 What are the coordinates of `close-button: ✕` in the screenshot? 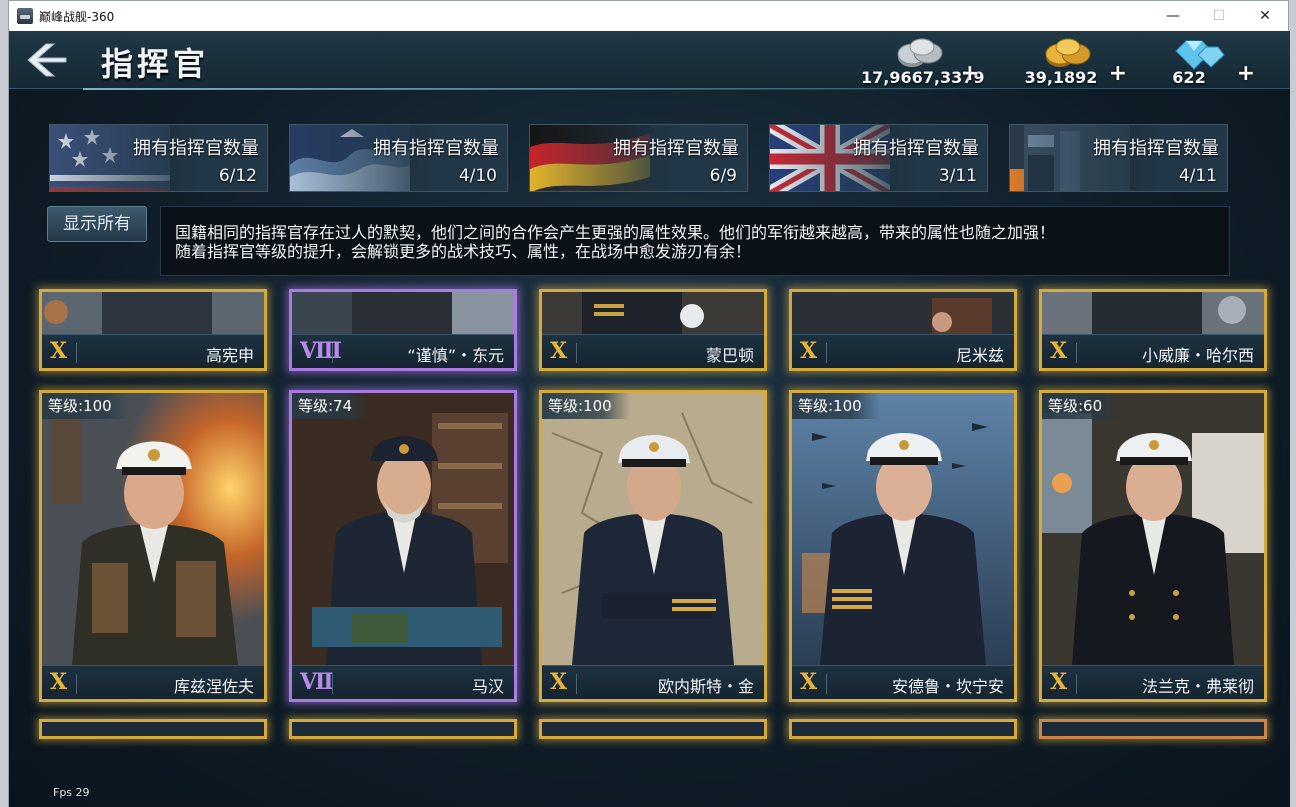 It's located at (1265, 16).